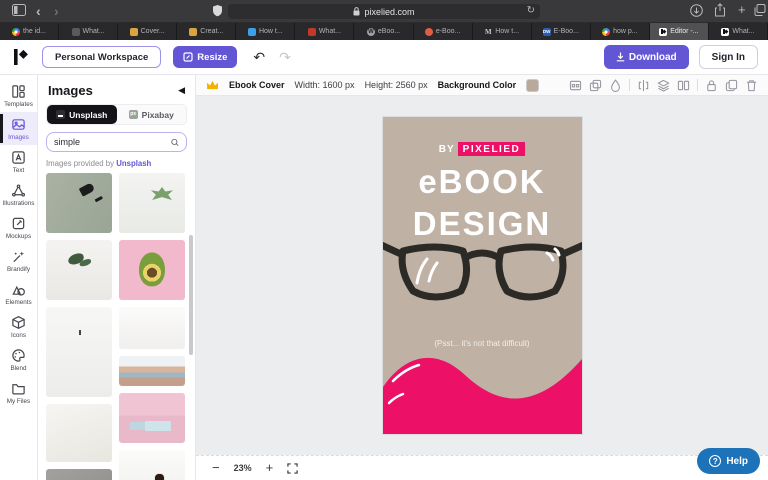 The height and width of the screenshot is (480, 768). I want to click on resize-icon, so click(188, 57).